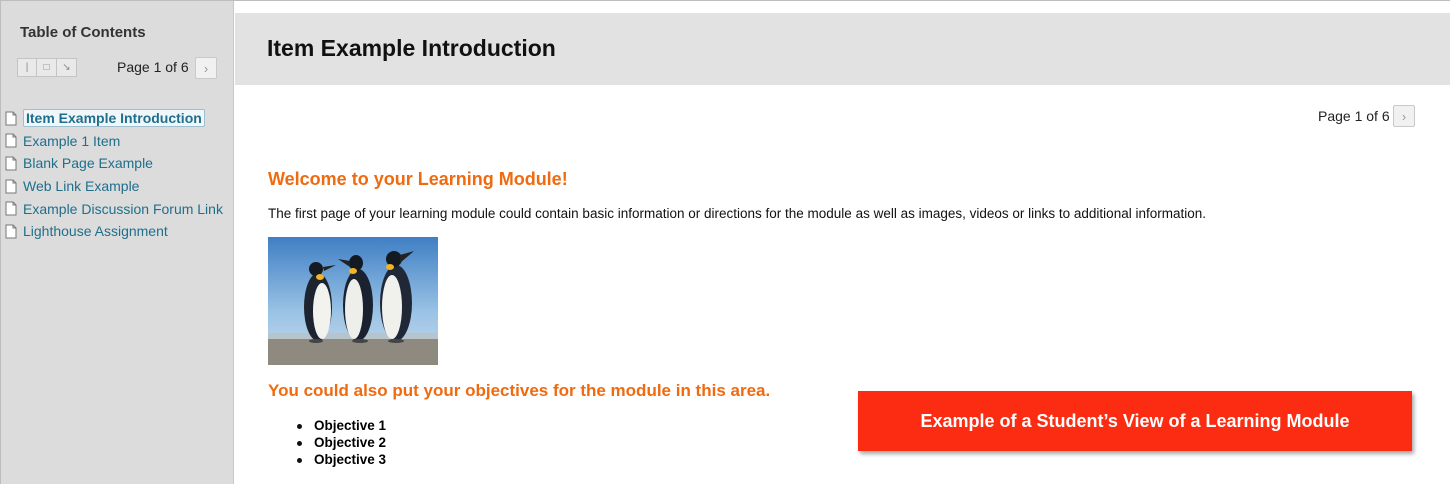 This screenshot has width=1450, height=484. What do you see at coordinates (418, 179) in the screenshot?
I see `welcome-heading: Welcome to your Learning Module!` at bounding box center [418, 179].